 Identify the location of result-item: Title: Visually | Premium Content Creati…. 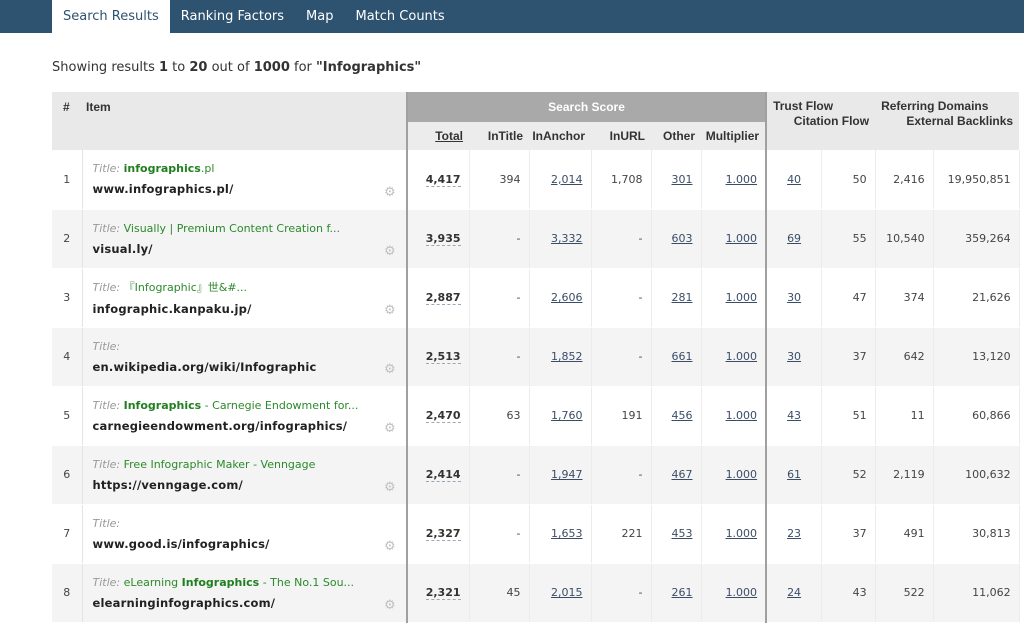
(245, 239).